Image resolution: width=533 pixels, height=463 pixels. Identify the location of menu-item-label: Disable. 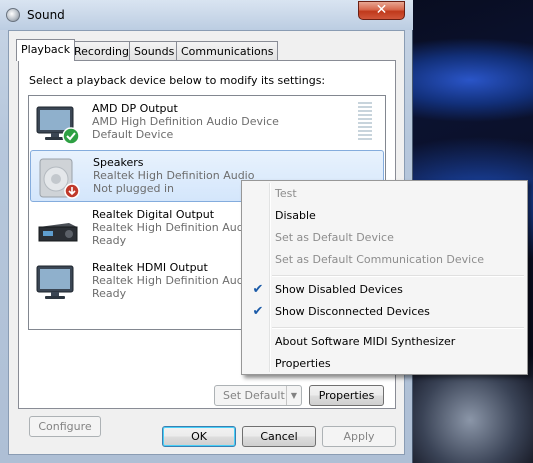
(295, 215).